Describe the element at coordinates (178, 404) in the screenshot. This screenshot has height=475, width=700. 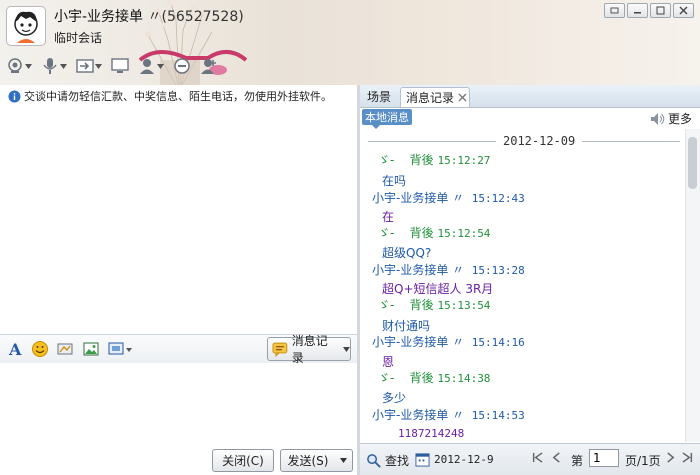
I see `message-input` at that location.